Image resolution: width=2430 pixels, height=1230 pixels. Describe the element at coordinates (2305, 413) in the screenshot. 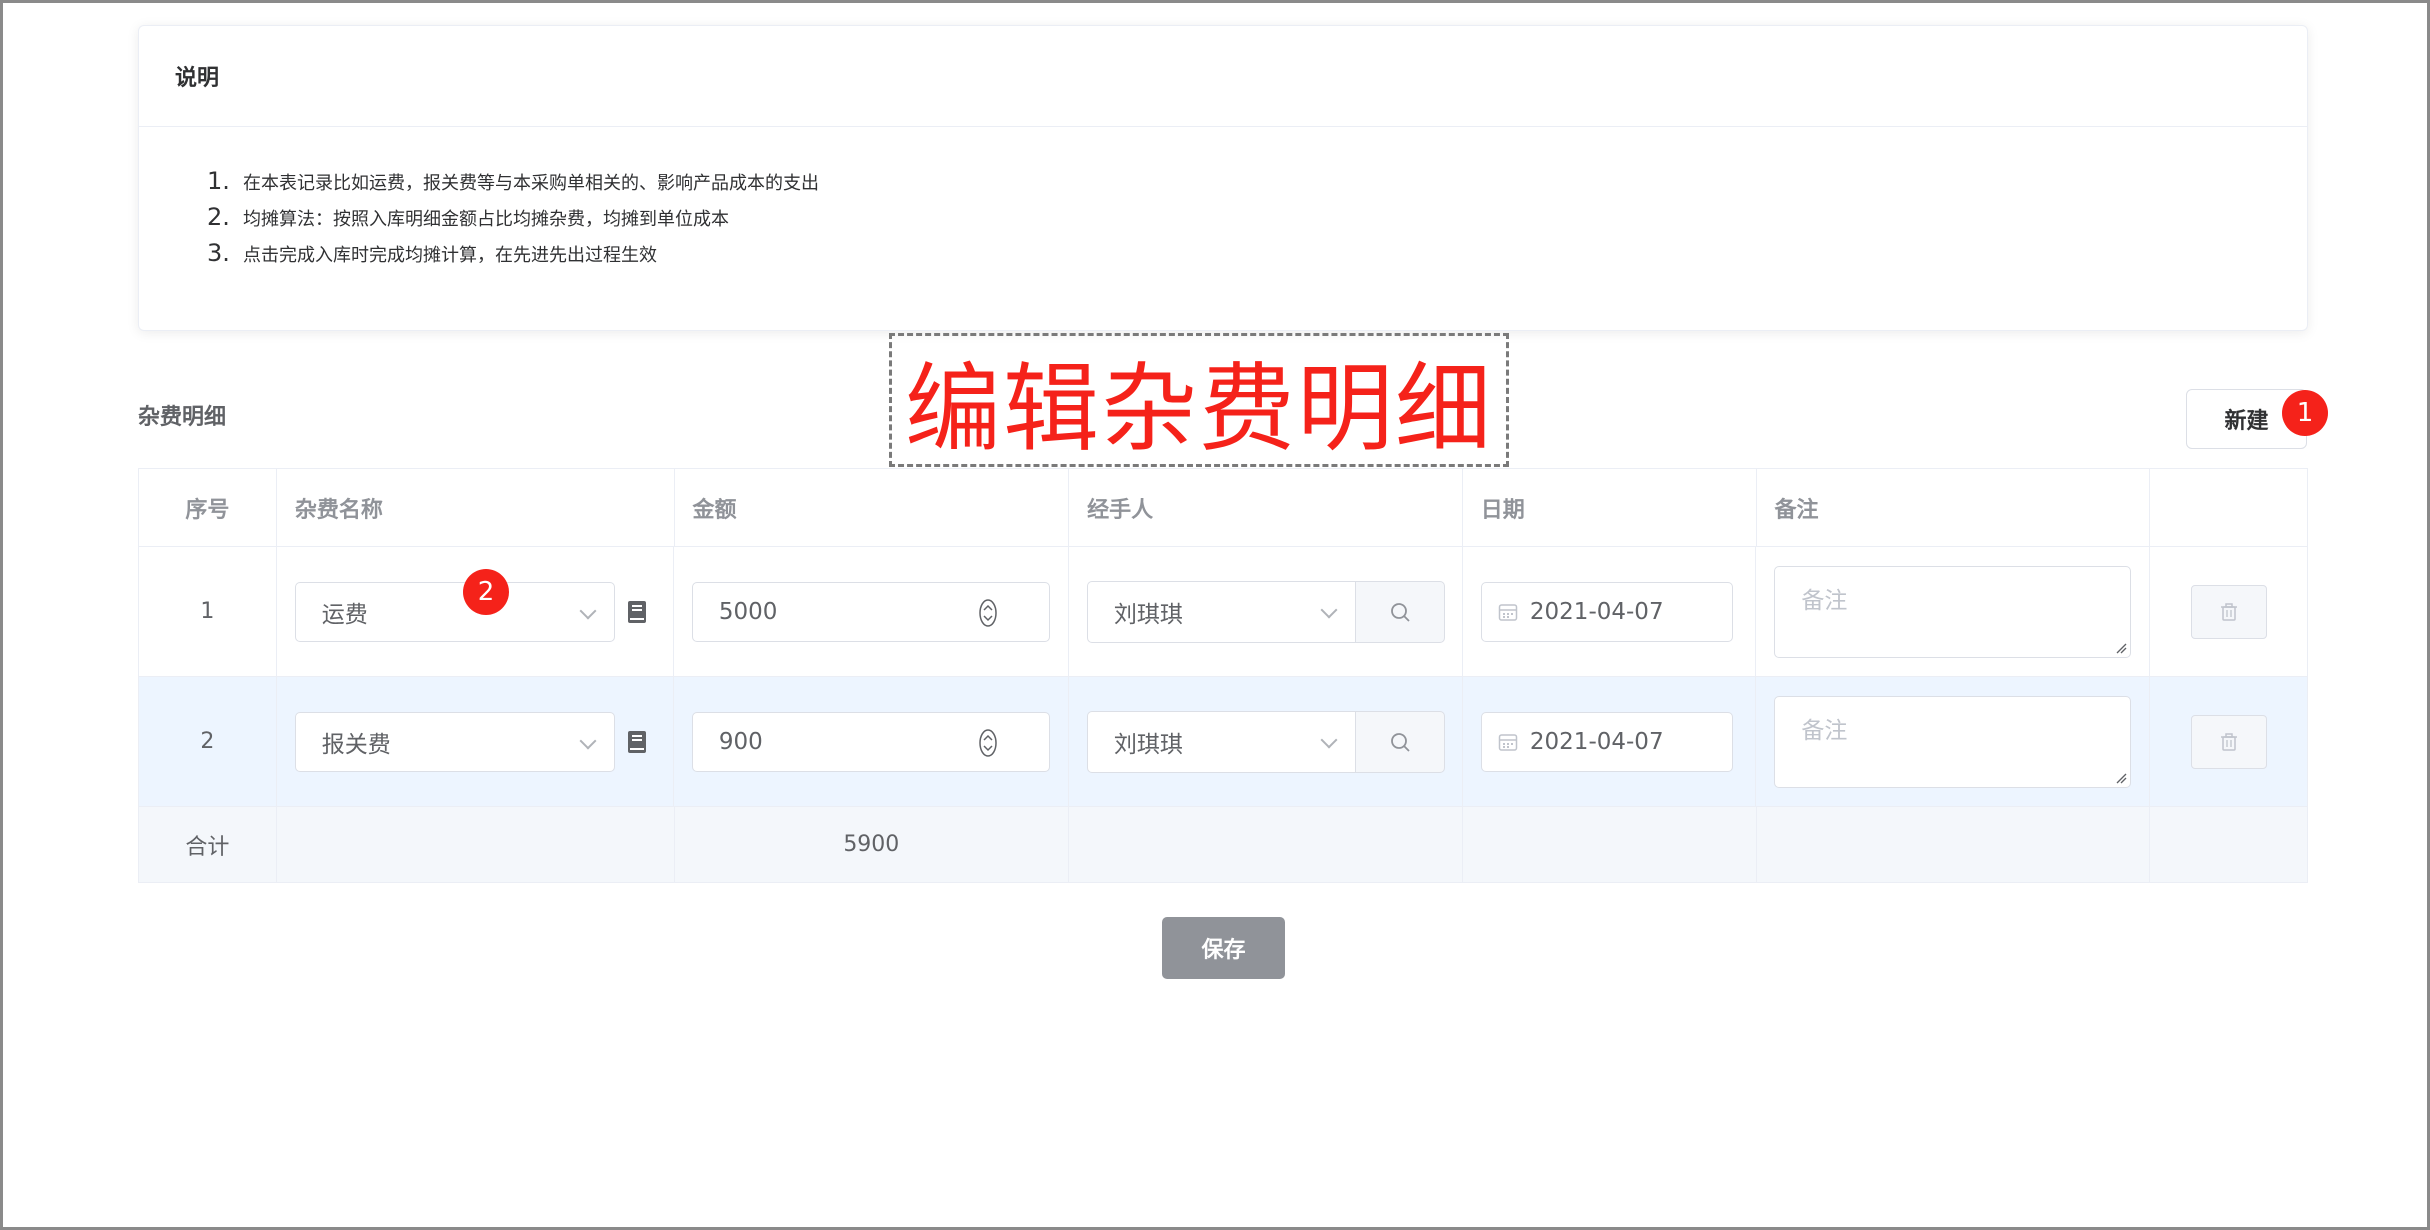

I see `step-badge-1: 1` at that location.